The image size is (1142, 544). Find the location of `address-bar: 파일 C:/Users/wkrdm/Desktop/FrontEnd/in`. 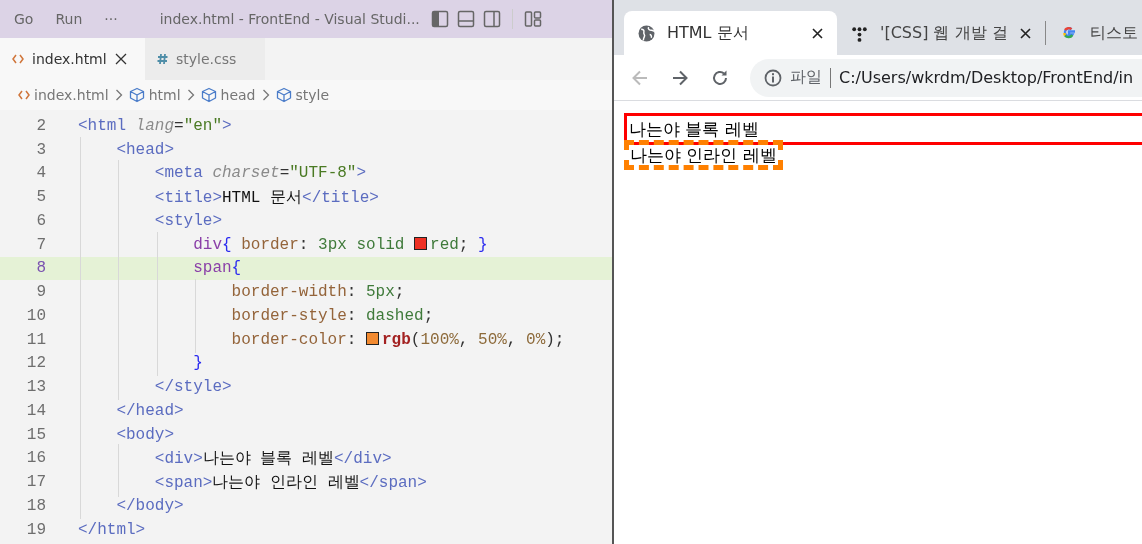

address-bar: 파일 C:/Users/wkrdm/Desktop/FrontEnd/in is located at coordinates (946, 77).